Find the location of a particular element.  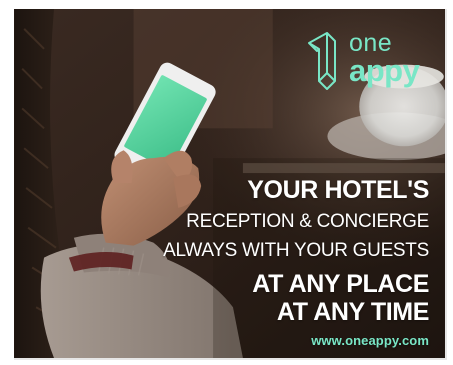

website-link: www.oneappy.com is located at coordinates (370, 340).